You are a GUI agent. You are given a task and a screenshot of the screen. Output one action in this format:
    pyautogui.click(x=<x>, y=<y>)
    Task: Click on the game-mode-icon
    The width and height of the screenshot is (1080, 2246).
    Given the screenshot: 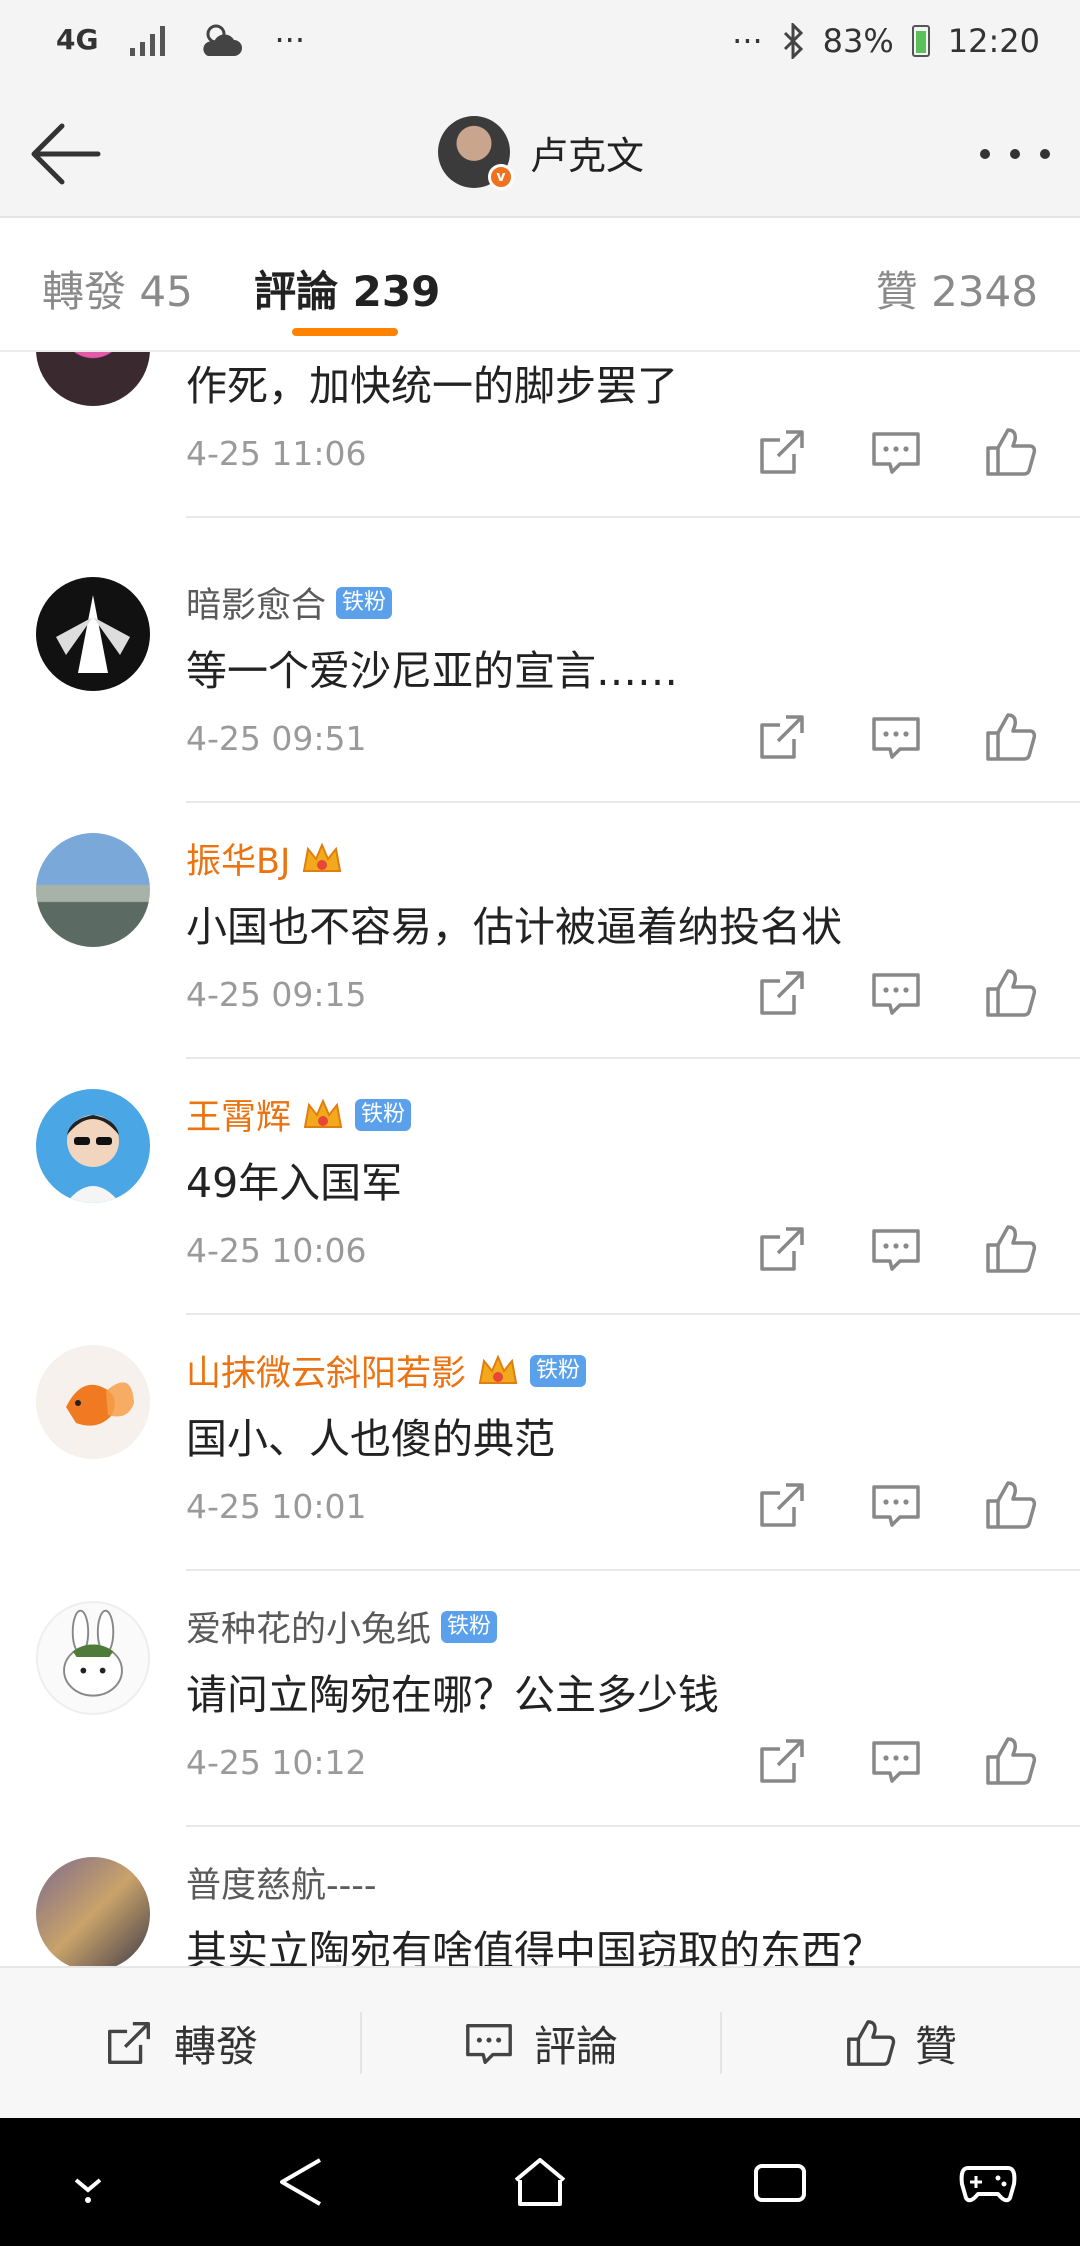 What is the action you would take?
    pyautogui.click(x=988, y=2182)
    